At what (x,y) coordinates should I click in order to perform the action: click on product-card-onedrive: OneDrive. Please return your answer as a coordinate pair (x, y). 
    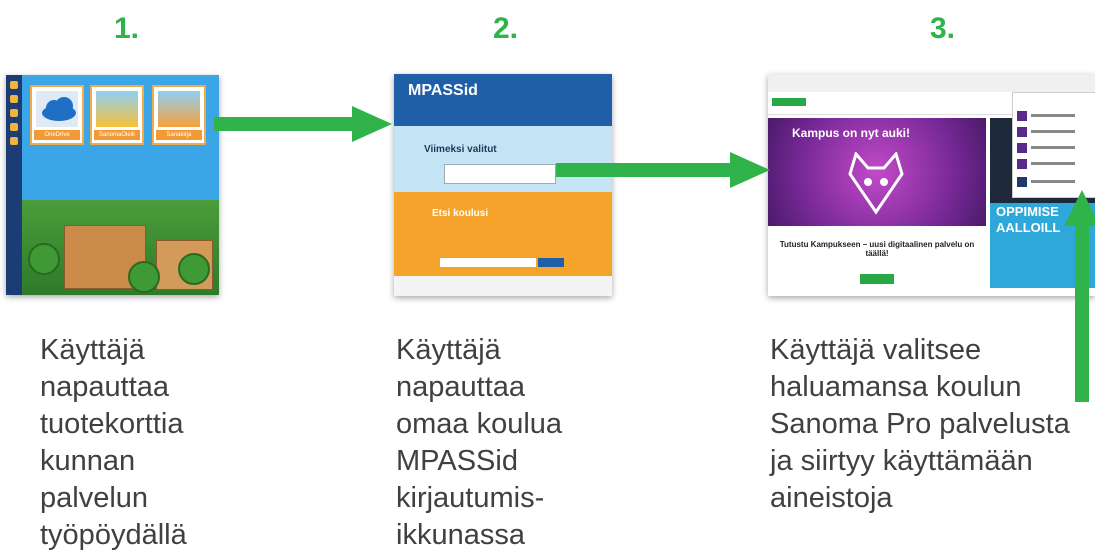
    Looking at the image, I should click on (57, 115).